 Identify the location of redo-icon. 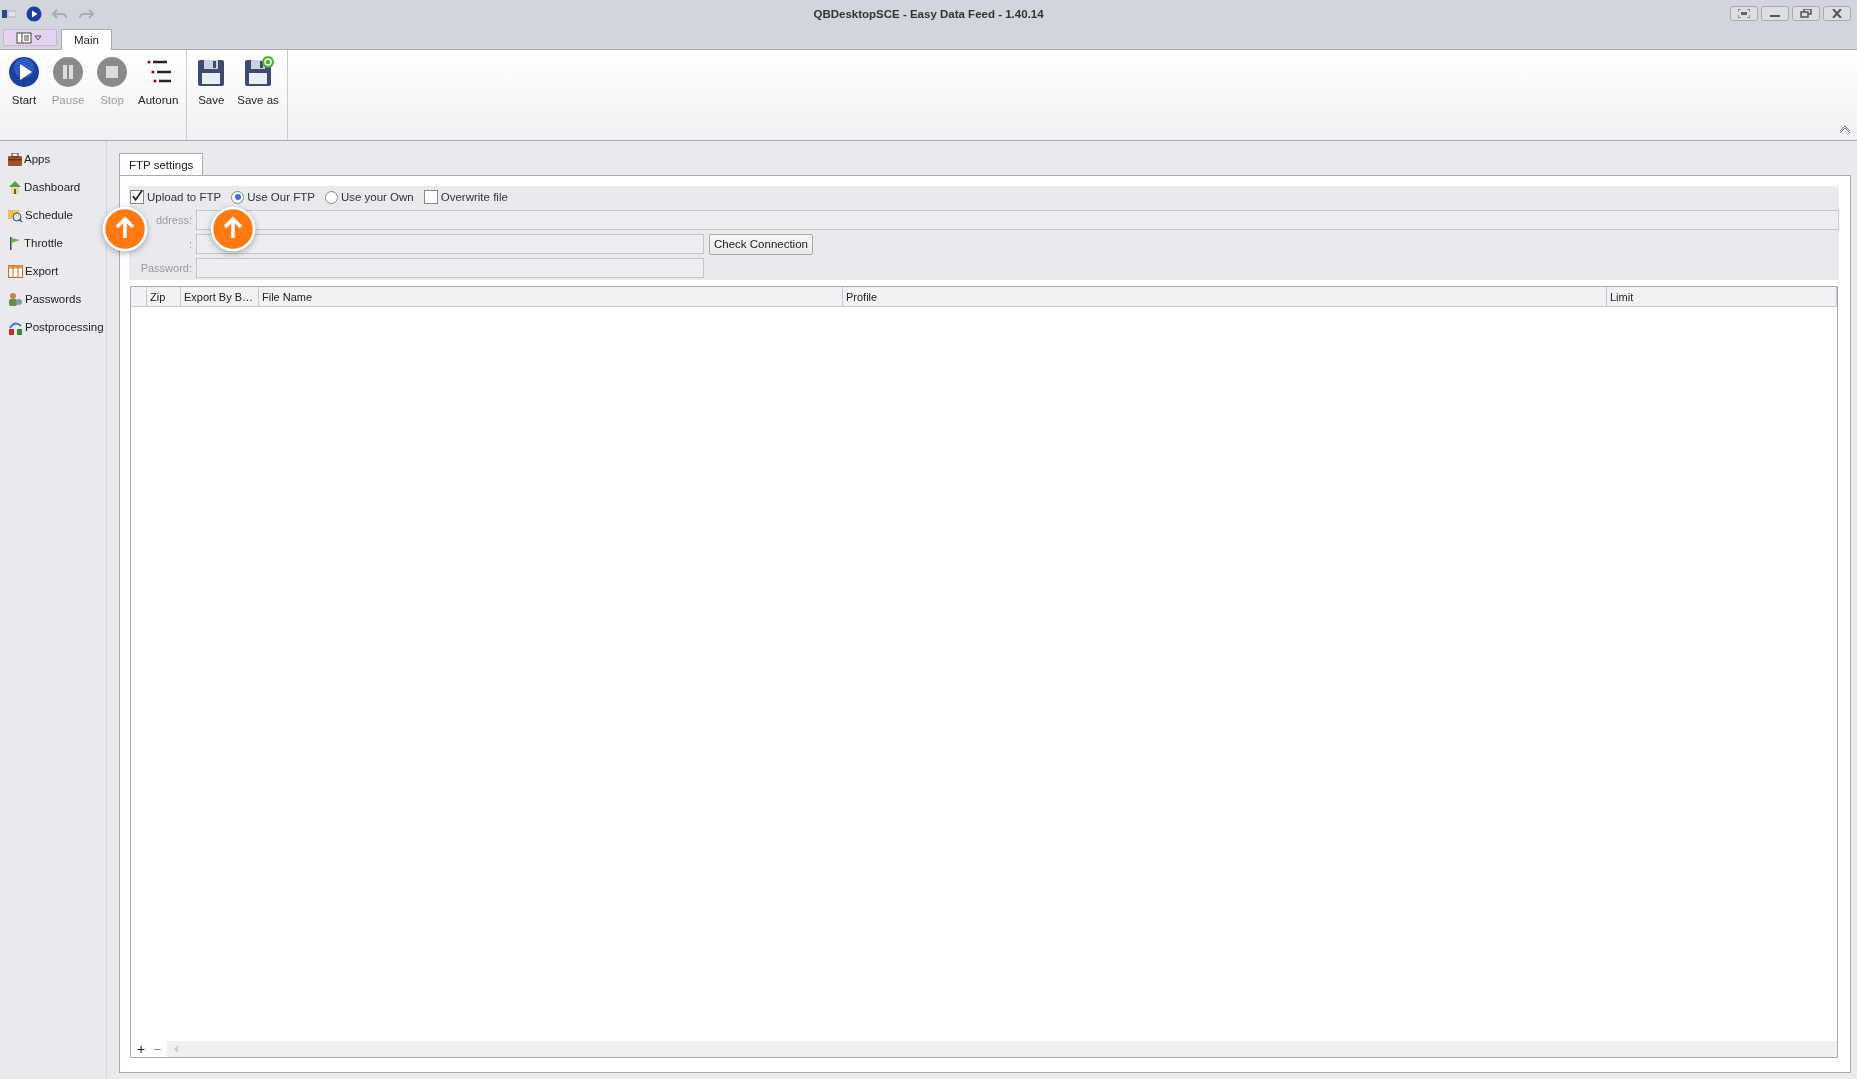
(86, 13).